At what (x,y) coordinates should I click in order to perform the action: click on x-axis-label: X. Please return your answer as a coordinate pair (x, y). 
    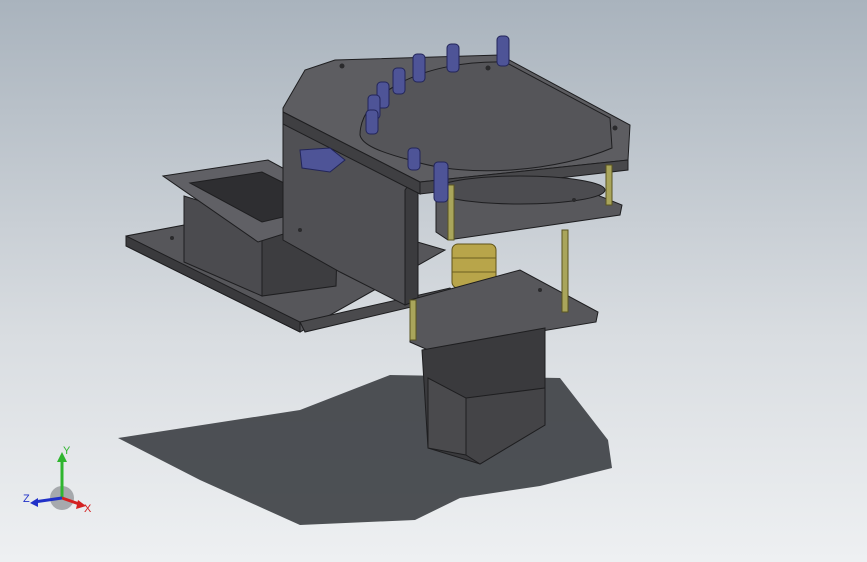
    Looking at the image, I should click on (88, 509).